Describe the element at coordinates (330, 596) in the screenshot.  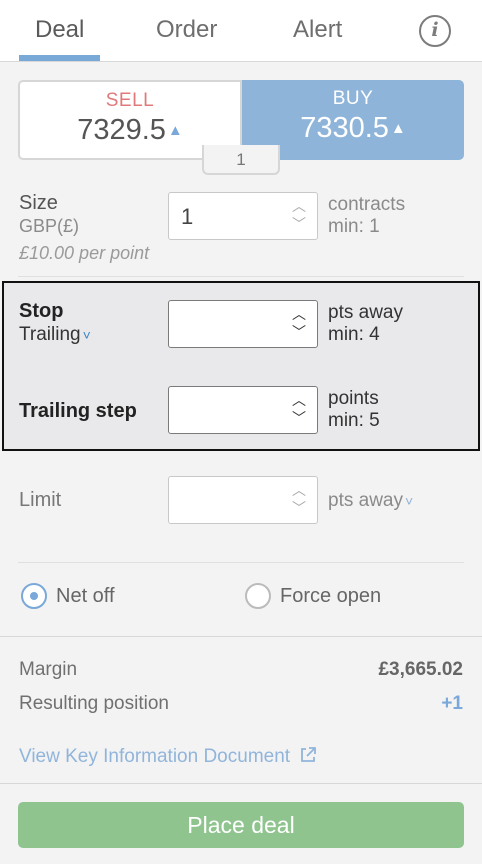
I see `force-open-label: Force open` at that location.